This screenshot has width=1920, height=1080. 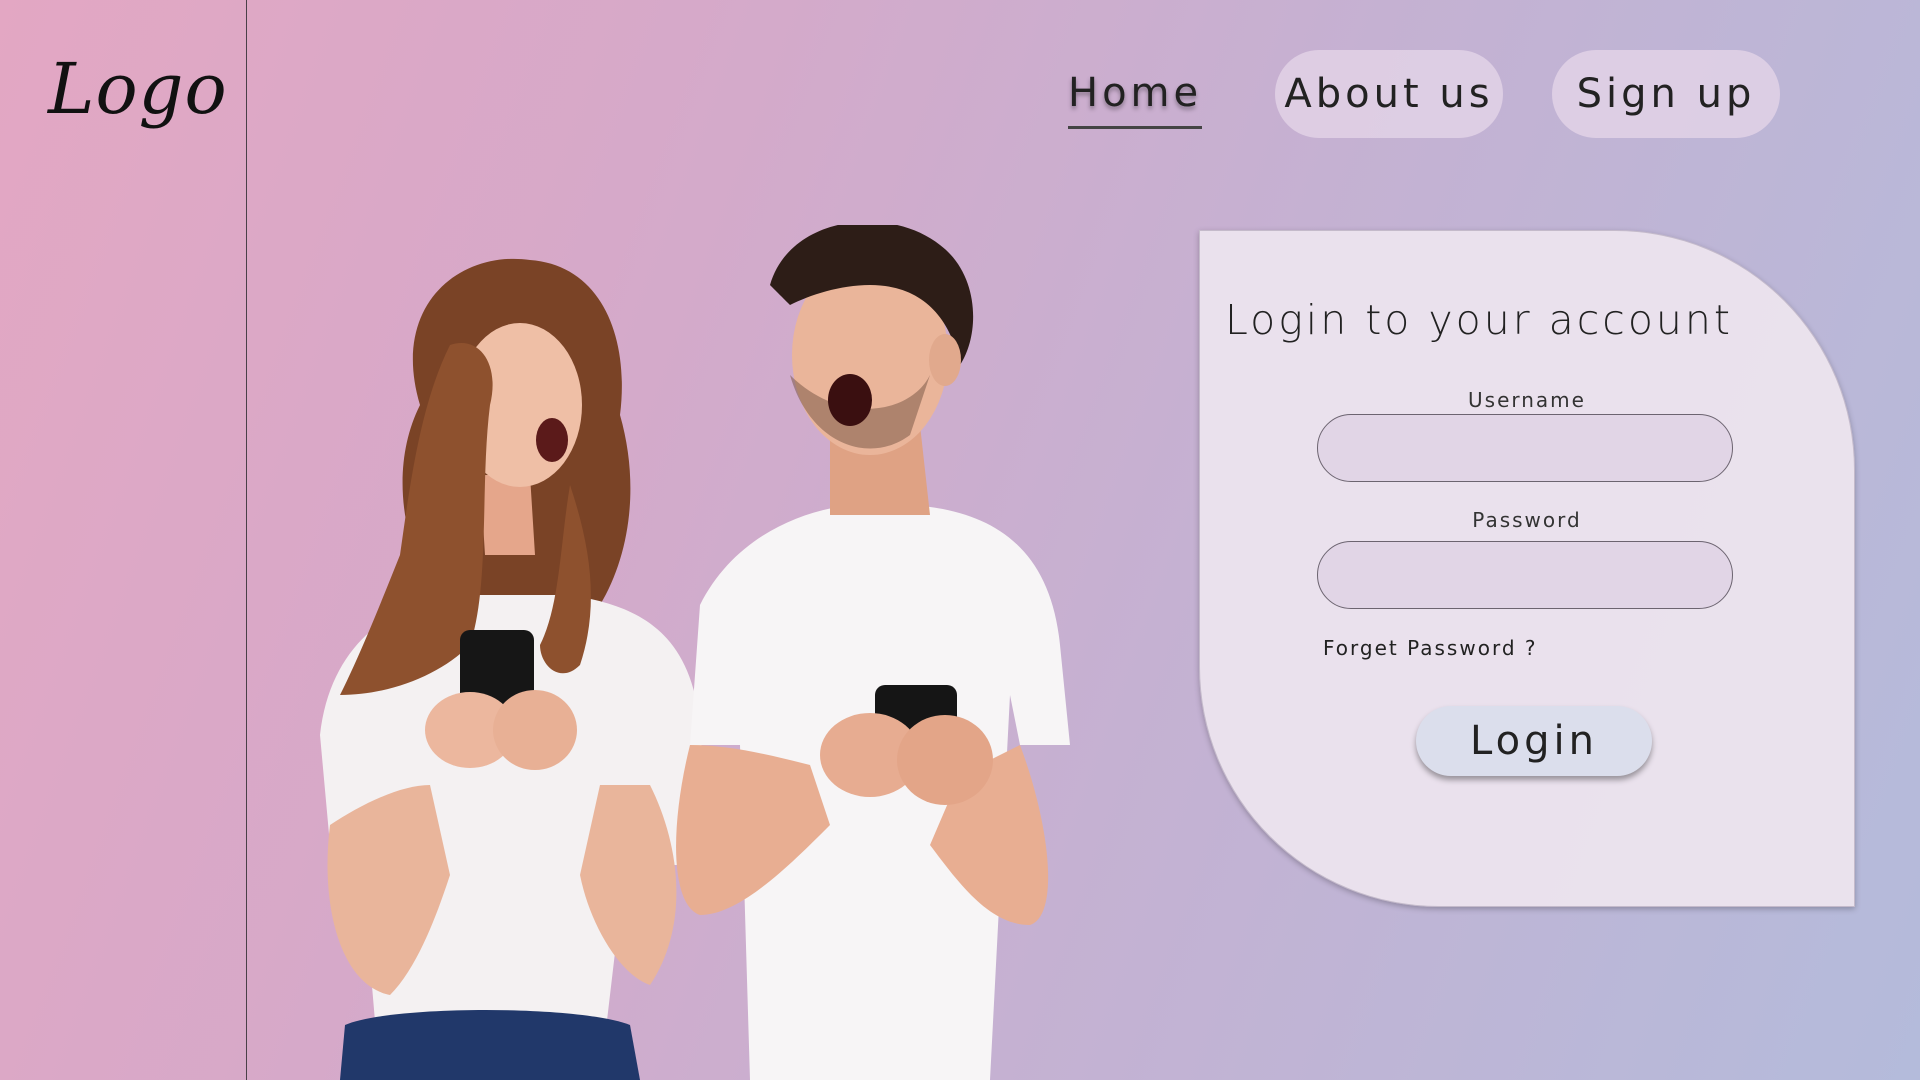 What do you see at coordinates (1527, 520) in the screenshot?
I see `password-label: Password` at bounding box center [1527, 520].